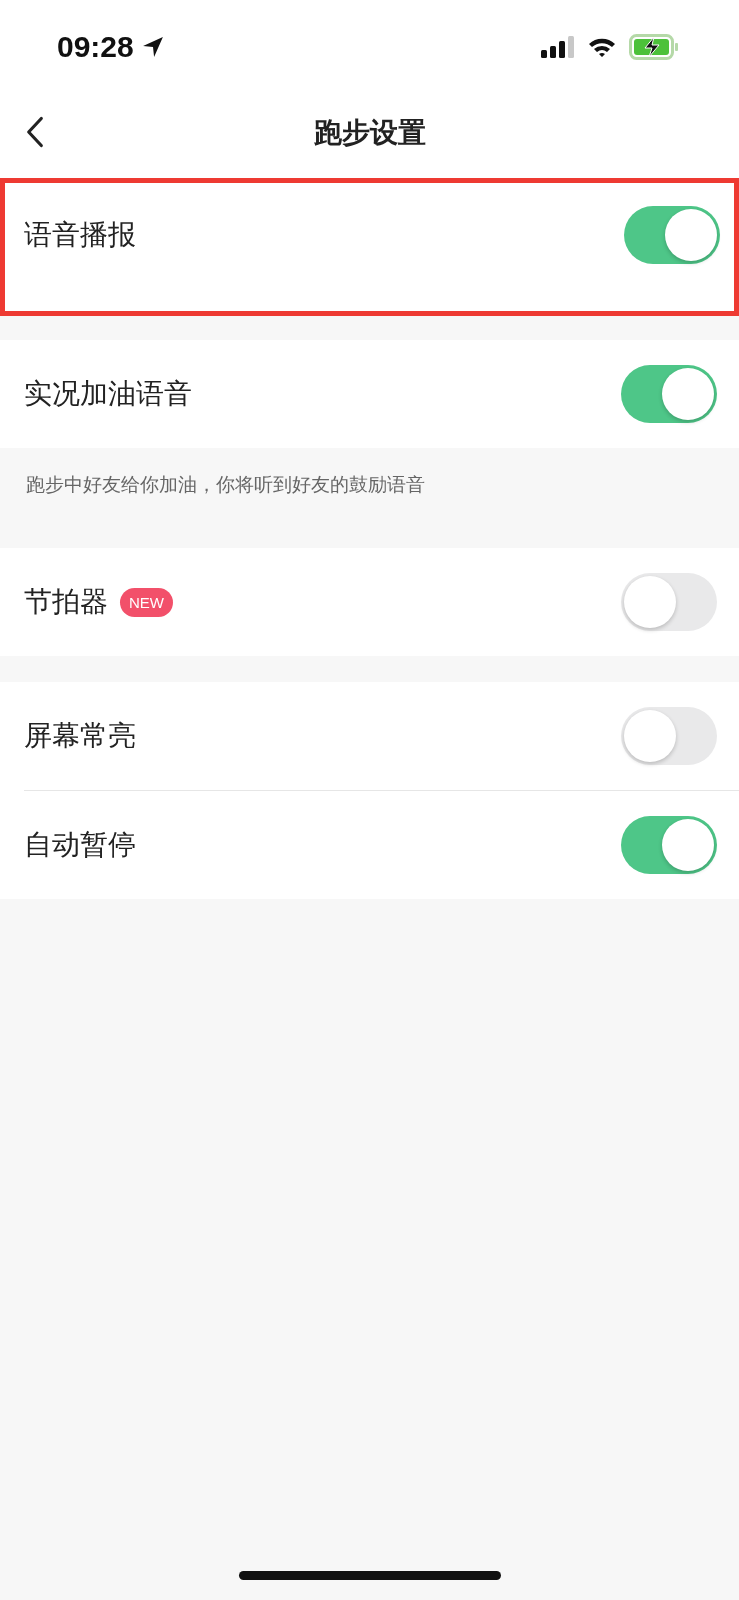 The width and height of the screenshot is (739, 1600). What do you see at coordinates (654, 47) in the screenshot?
I see `battery-icon` at bounding box center [654, 47].